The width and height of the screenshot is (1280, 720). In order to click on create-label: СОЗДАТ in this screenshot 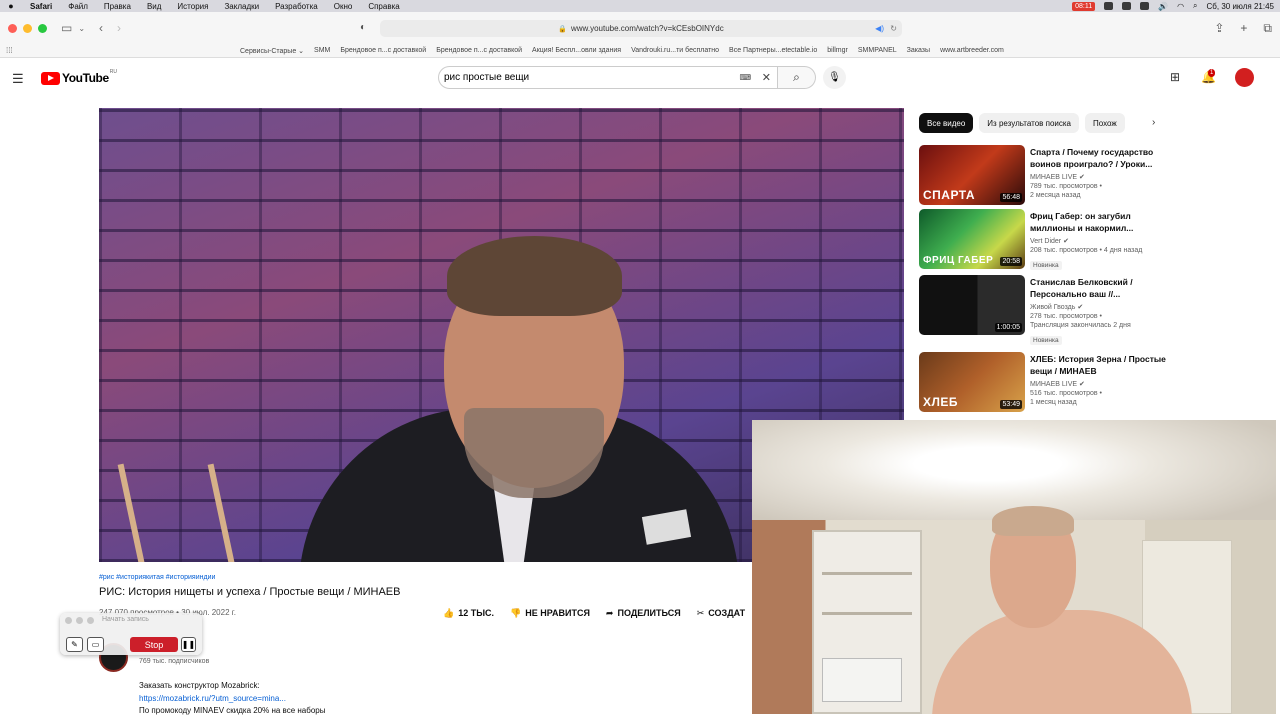, I will do `click(727, 613)`.